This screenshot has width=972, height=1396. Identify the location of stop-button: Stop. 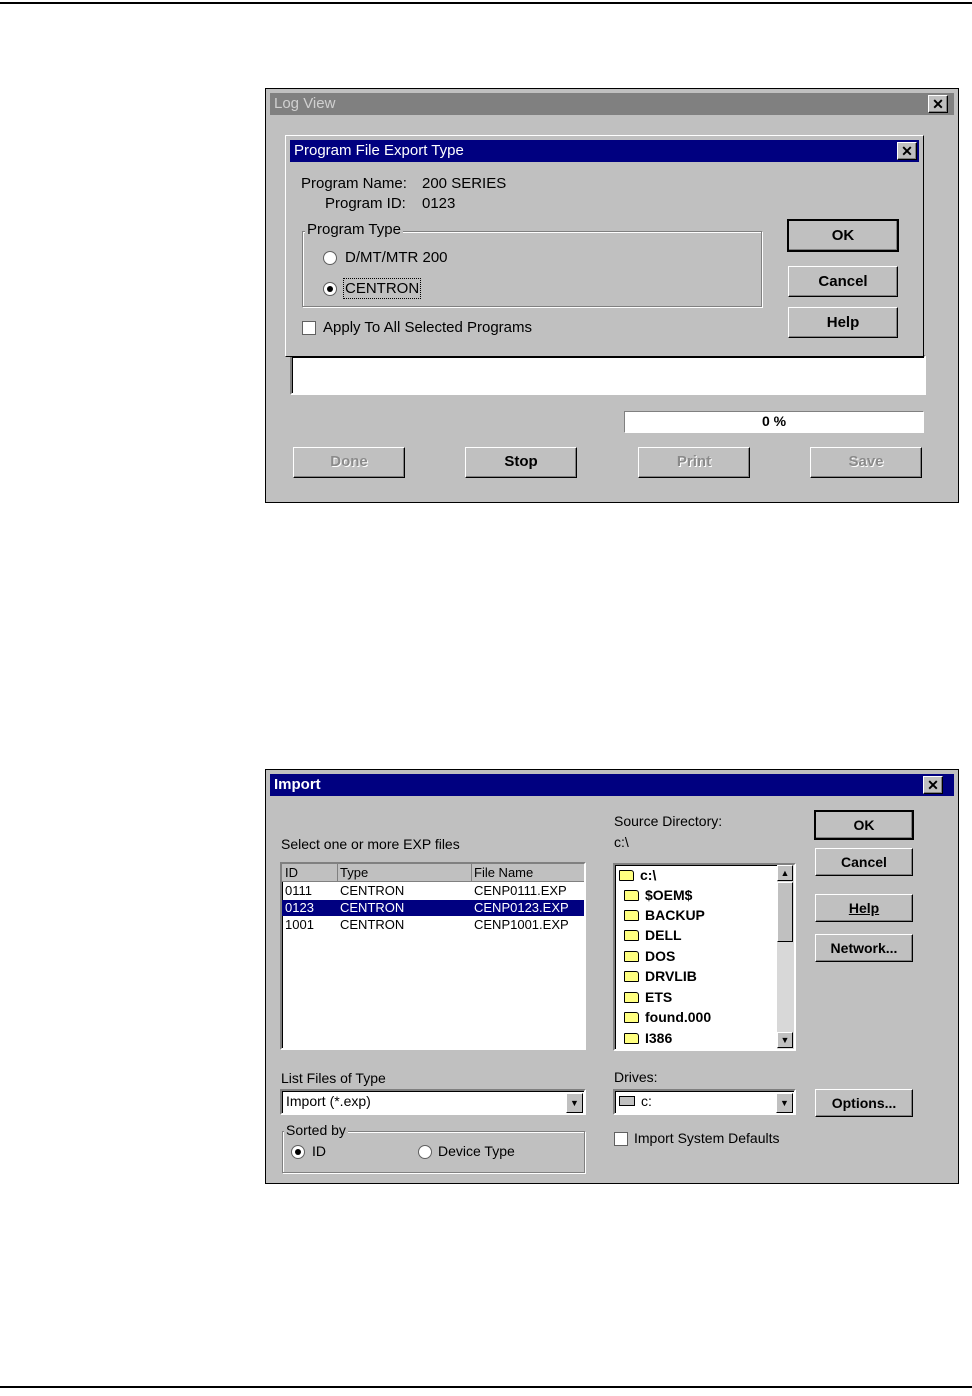
(521, 462).